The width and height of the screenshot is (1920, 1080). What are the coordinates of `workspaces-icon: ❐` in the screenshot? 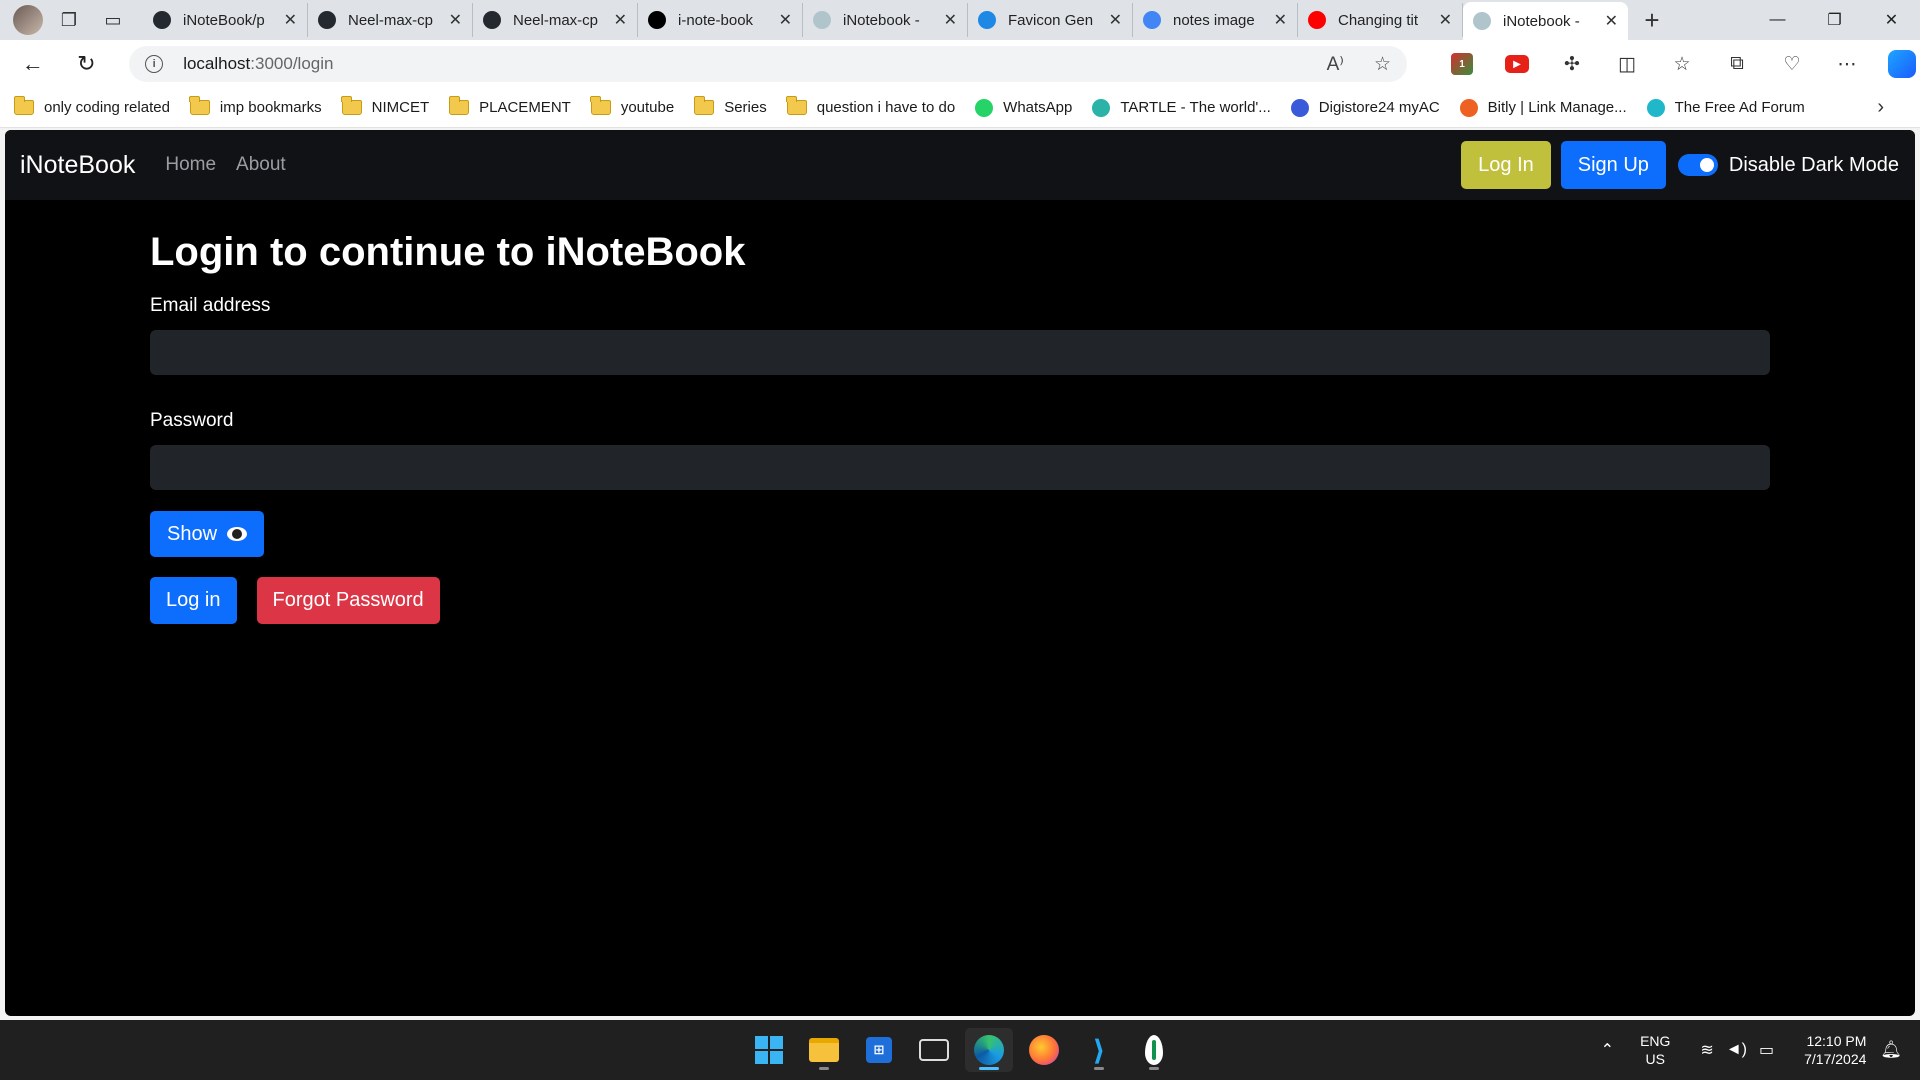 It's located at (69, 20).